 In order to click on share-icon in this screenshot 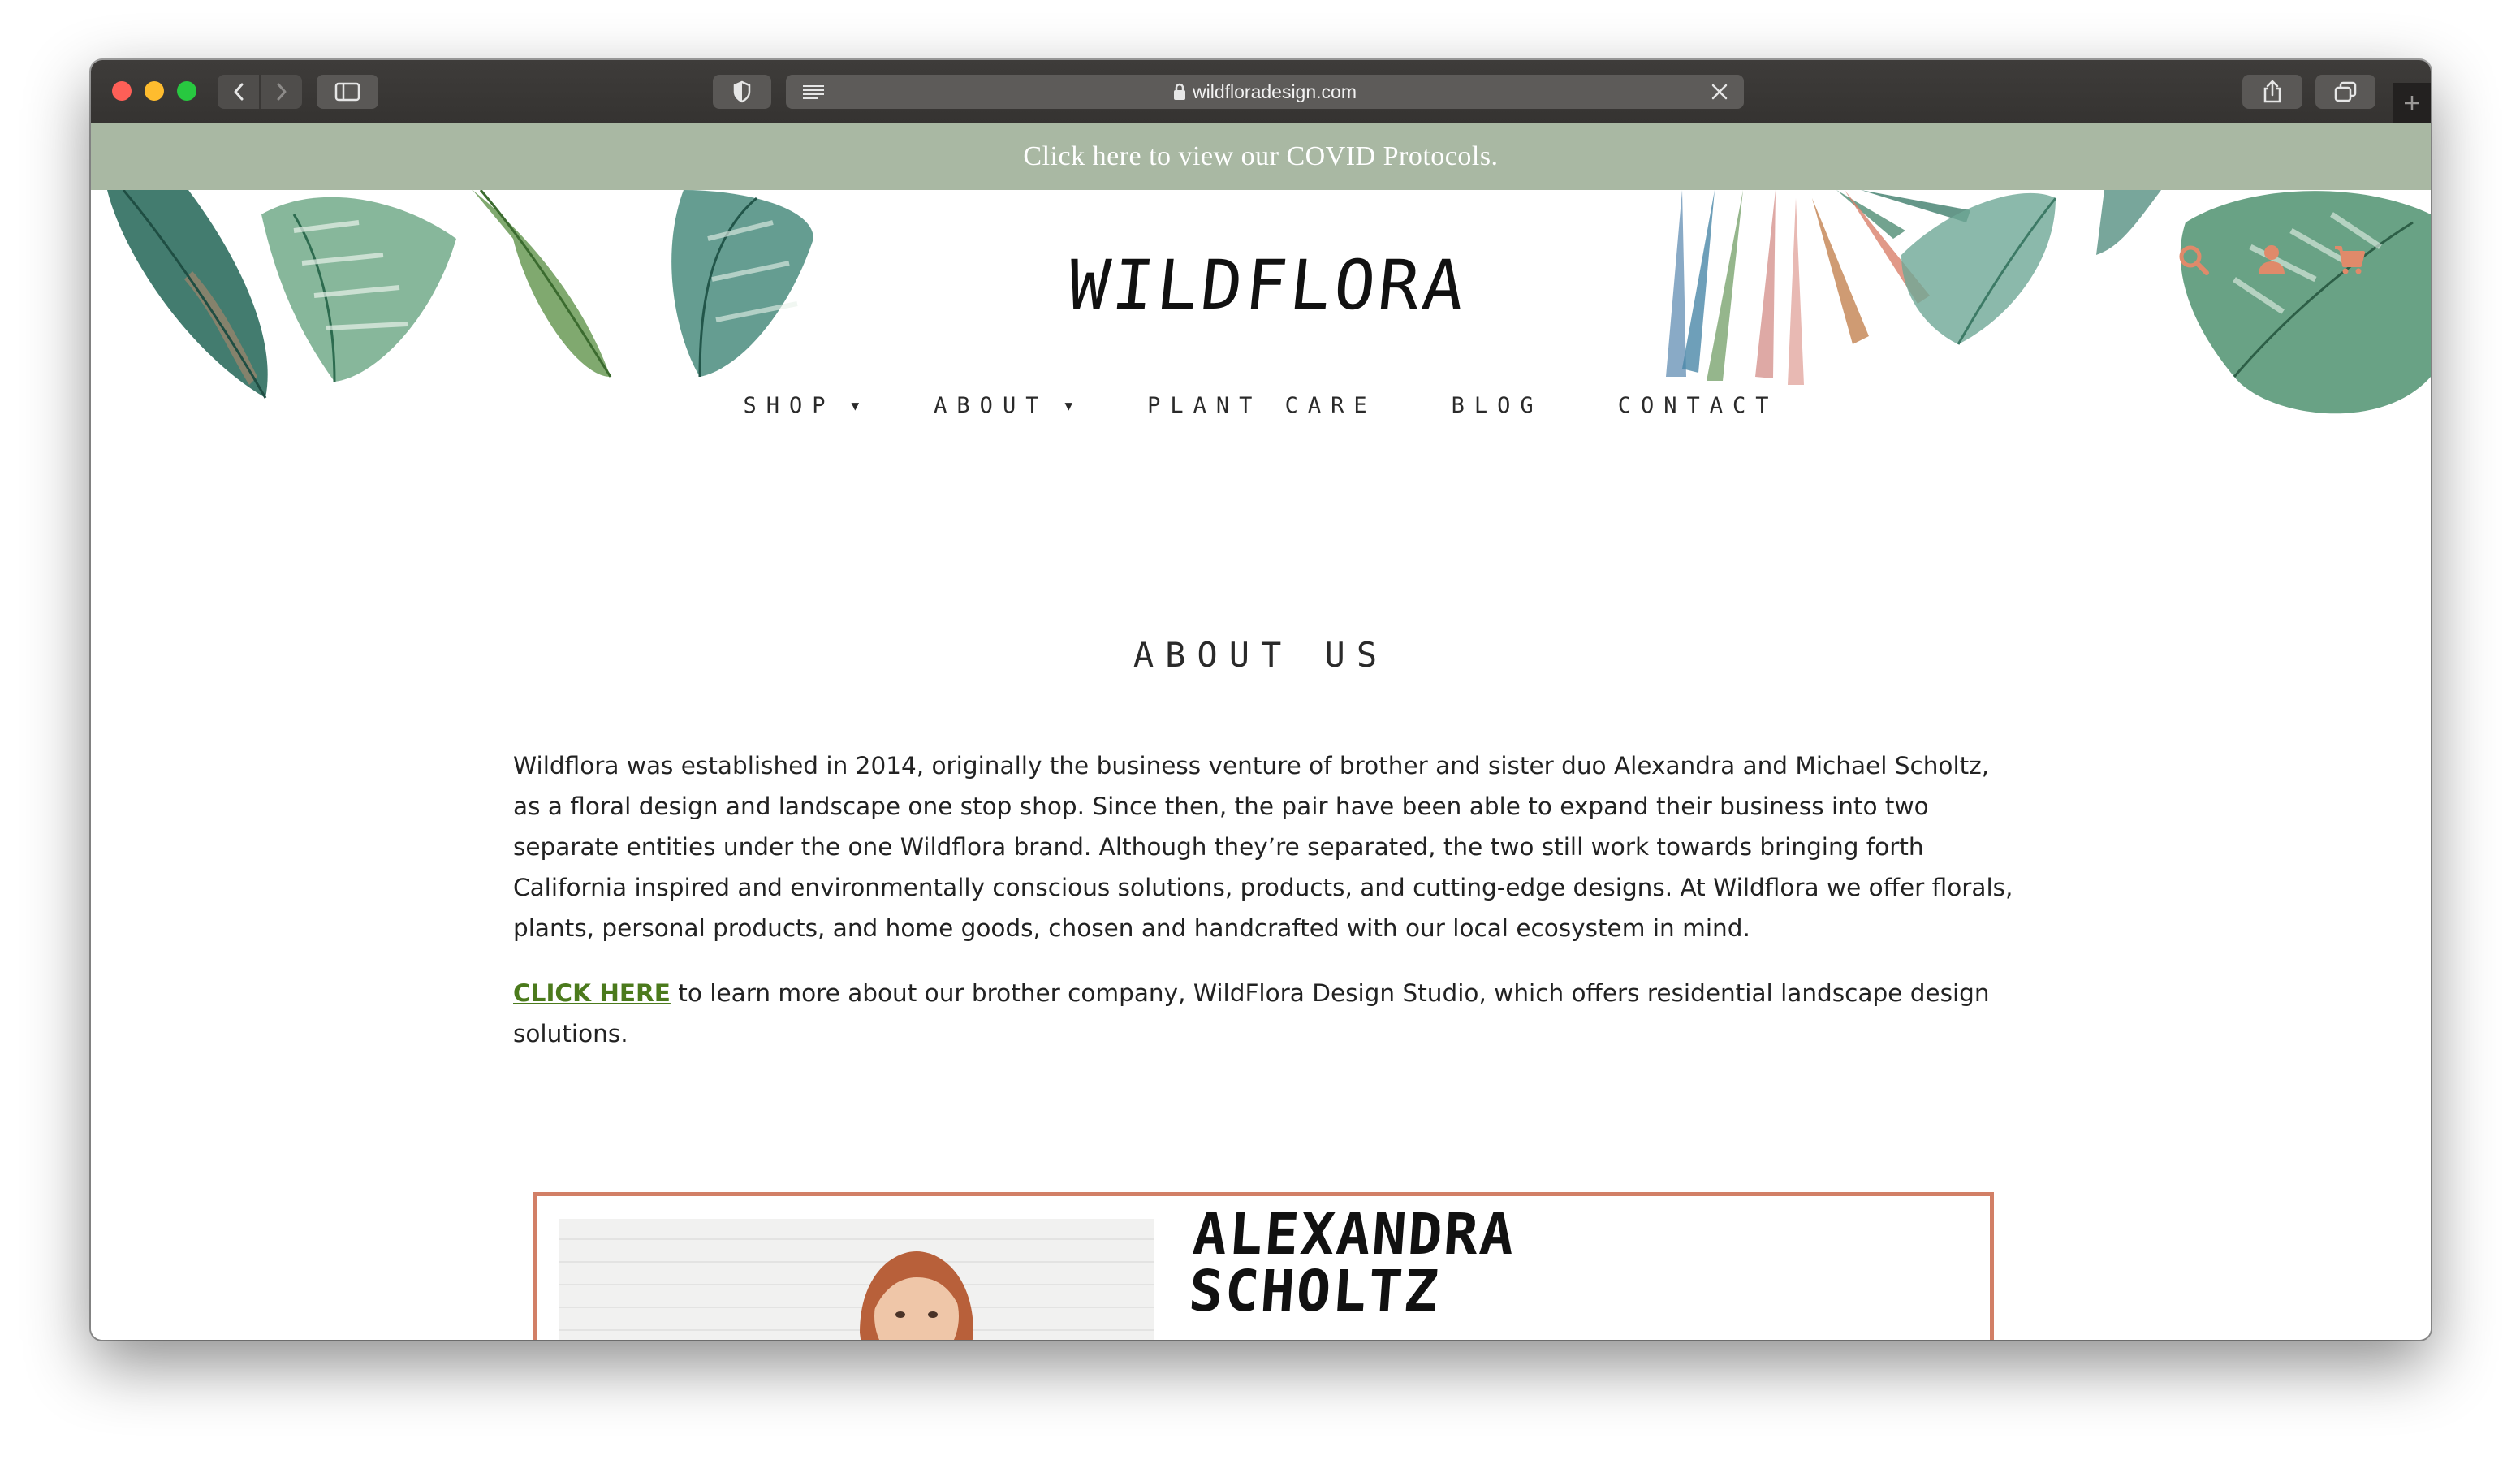, I will do `click(2272, 91)`.